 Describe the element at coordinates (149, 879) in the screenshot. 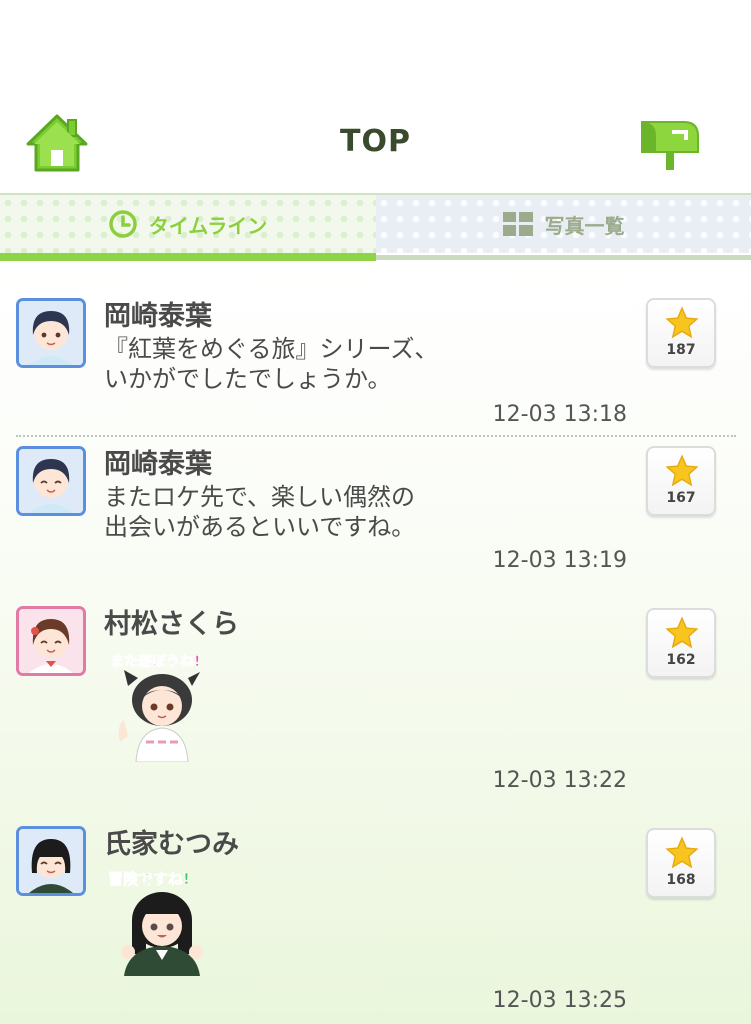

I see `sticker-text: 冒険ですね!` at that location.